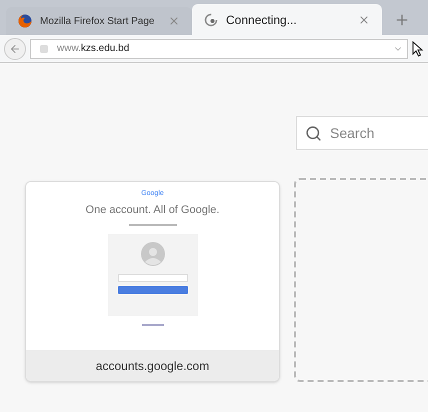 This screenshot has height=412, width=428. What do you see at coordinates (153, 325) in the screenshot?
I see `thumbnail-link-line` at bounding box center [153, 325].